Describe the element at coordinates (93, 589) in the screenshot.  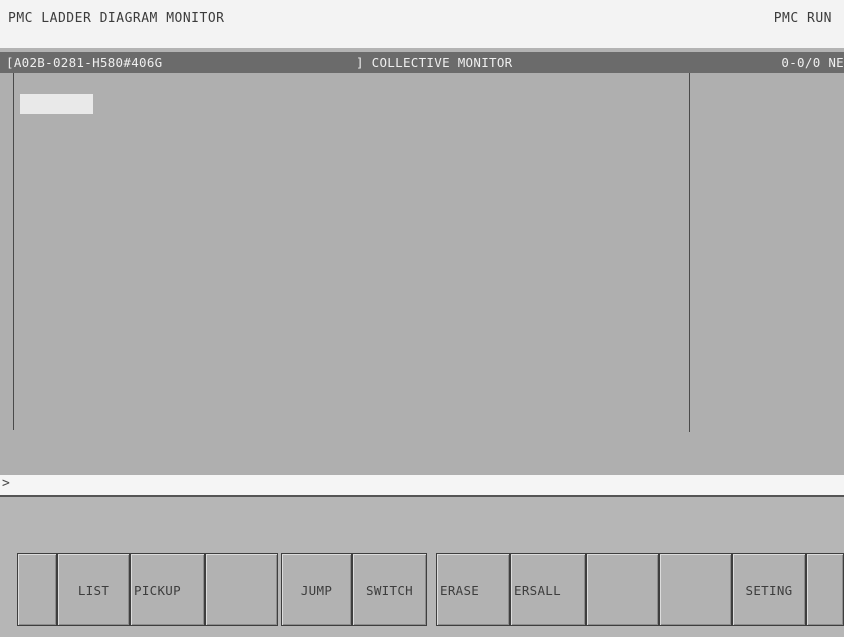
I see `softkey-list: LIST` at that location.